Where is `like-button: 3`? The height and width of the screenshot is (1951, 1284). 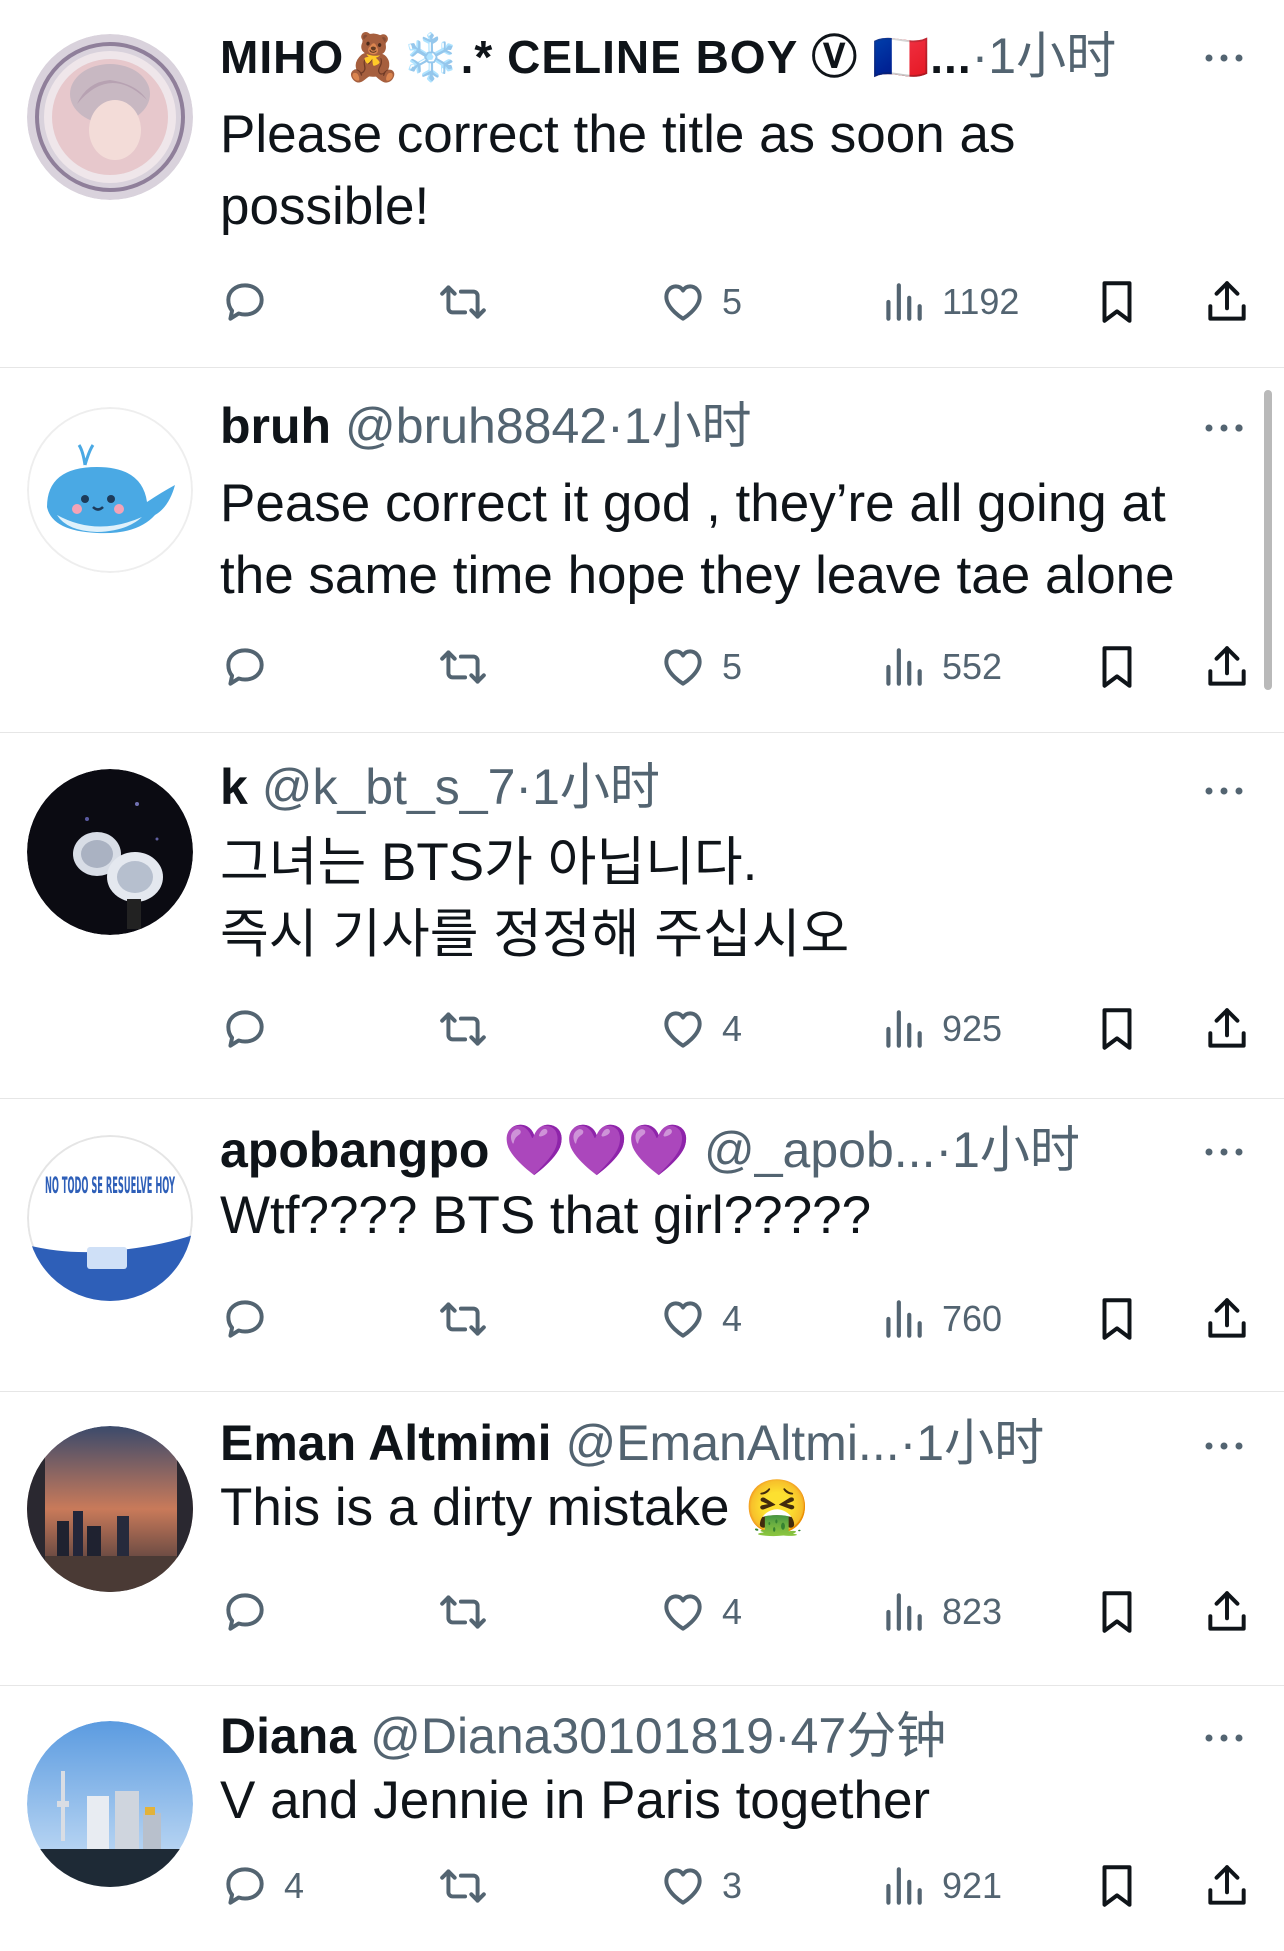 like-button: 3 is located at coordinates (700, 1886).